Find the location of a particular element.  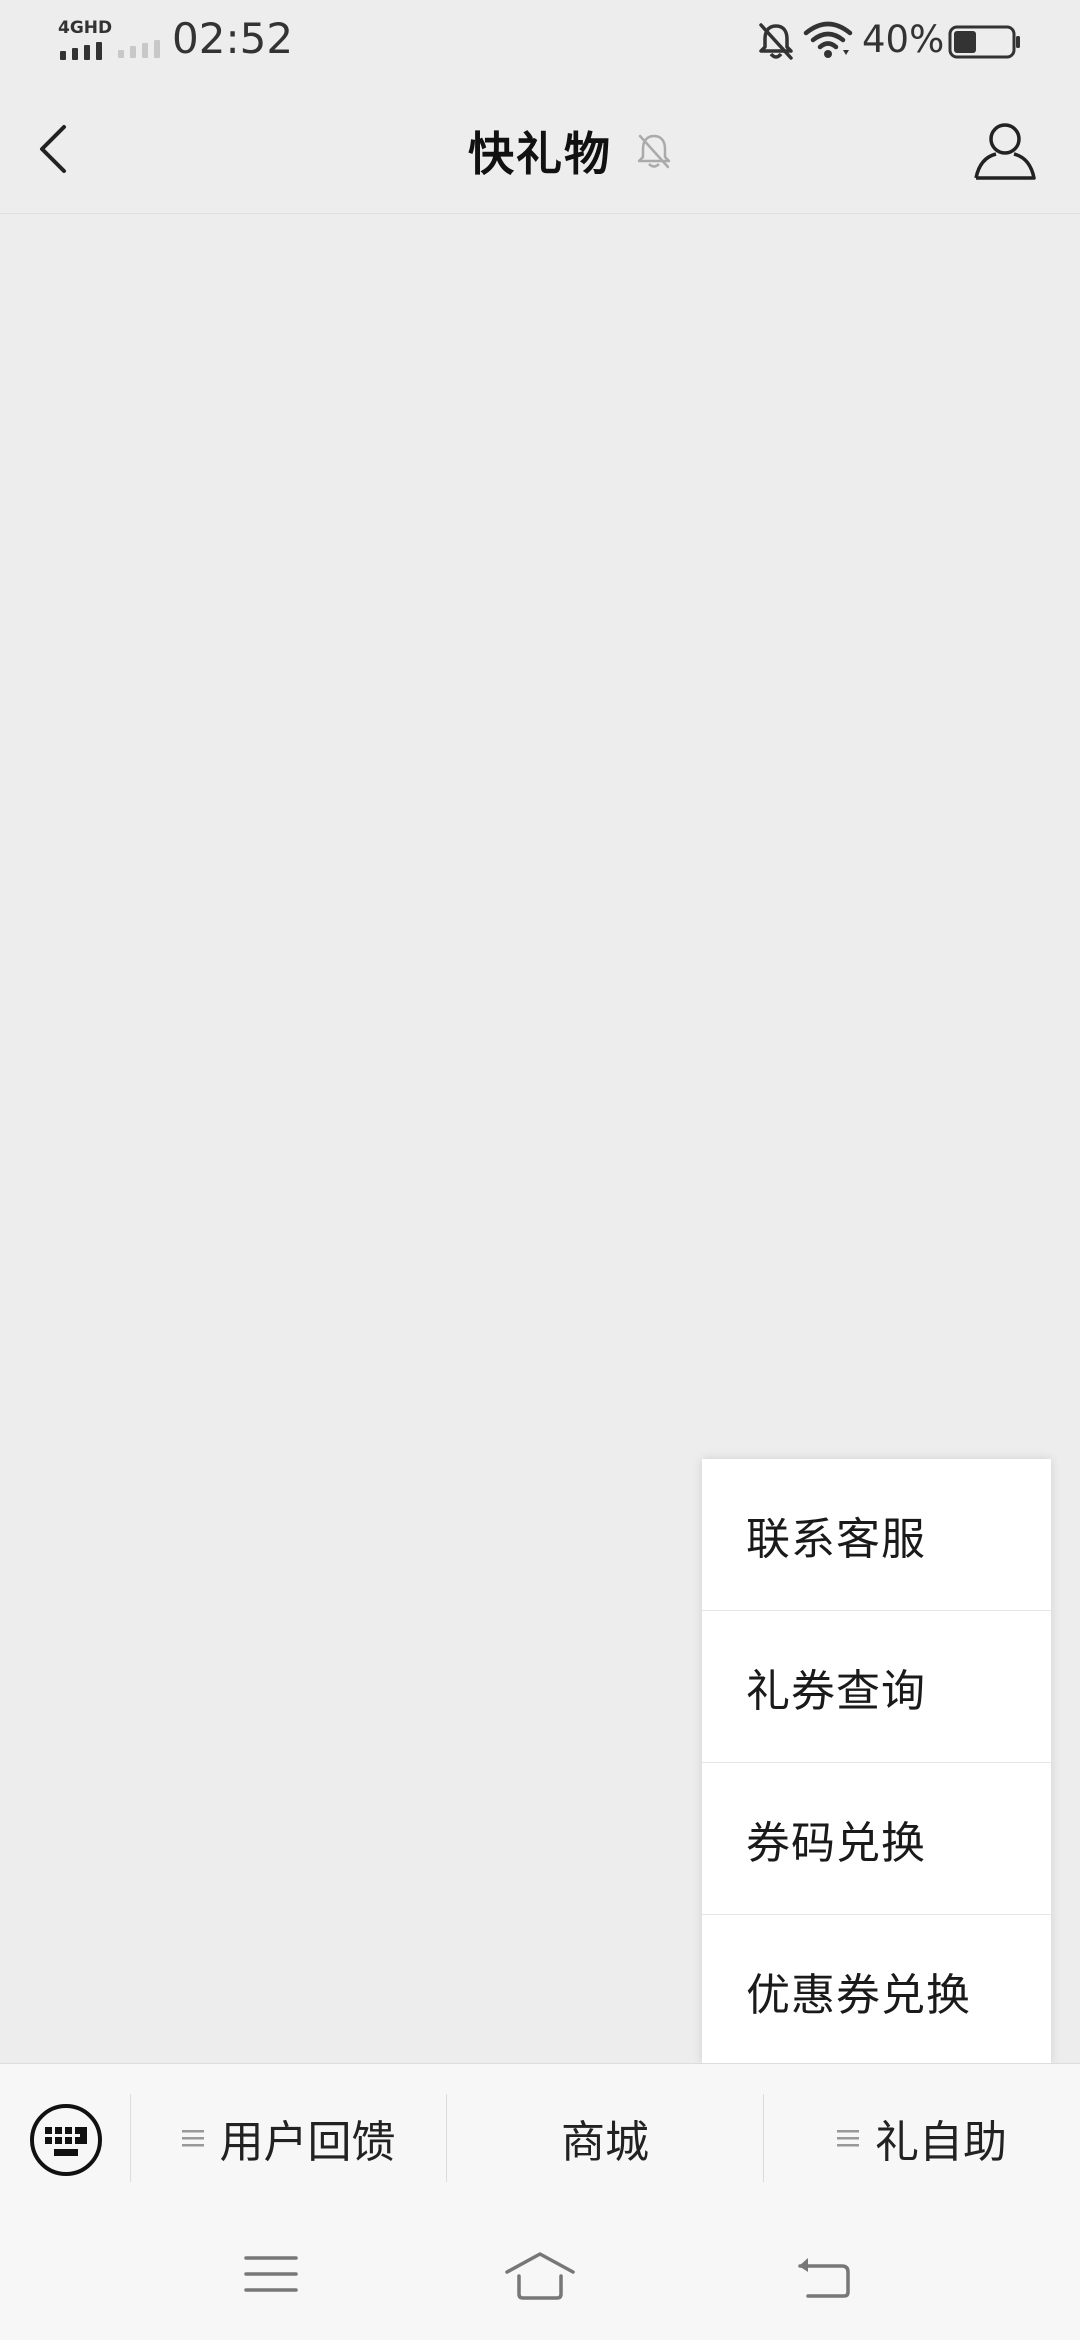

menu-tab-gift-self-service: 礼自助 is located at coordinates (922, 2138).